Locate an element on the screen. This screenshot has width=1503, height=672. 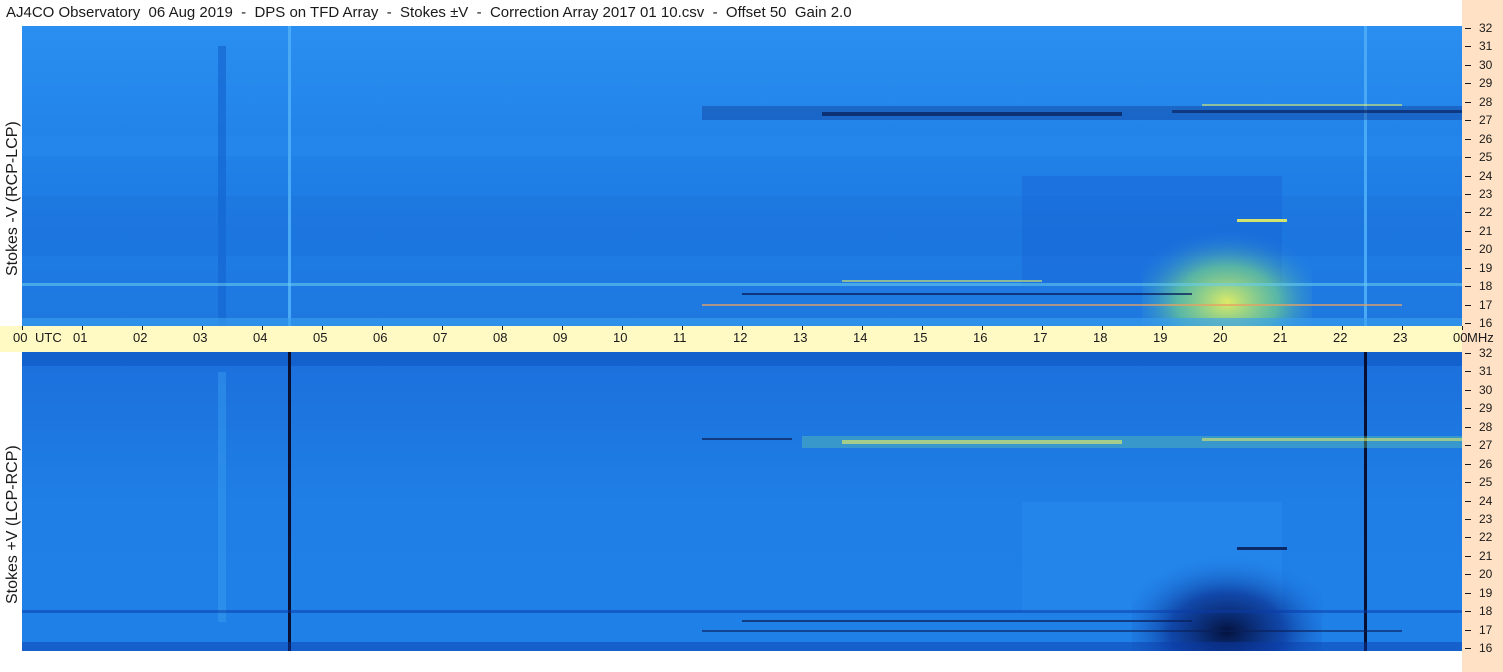
time-tick-label: 11 is located at coordinates (680, 337).